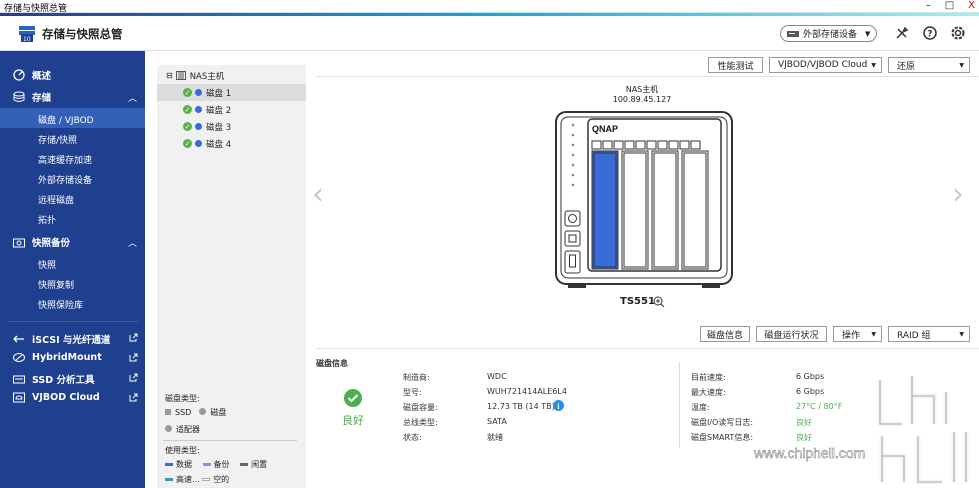 The height and width of the screenshot is (488, 979). What do you see at coordinates (231, 75) in the screenshot?
I see `tree-root-nas: ⊟ NAS主机` at bounding box center [231, 75].